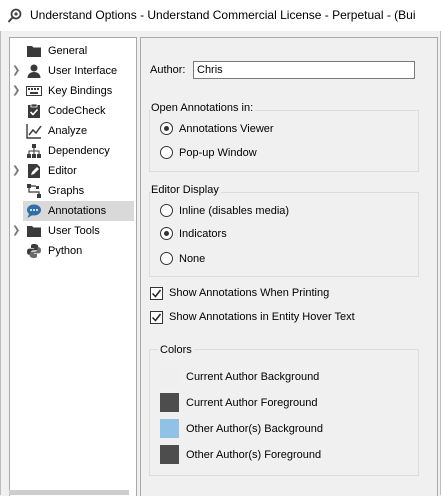 This screenshot has width=441, height=496. Describe the element at coordinates (218, 153) in the screenshot. I see `radio-label: Pop-up Window` at that location.